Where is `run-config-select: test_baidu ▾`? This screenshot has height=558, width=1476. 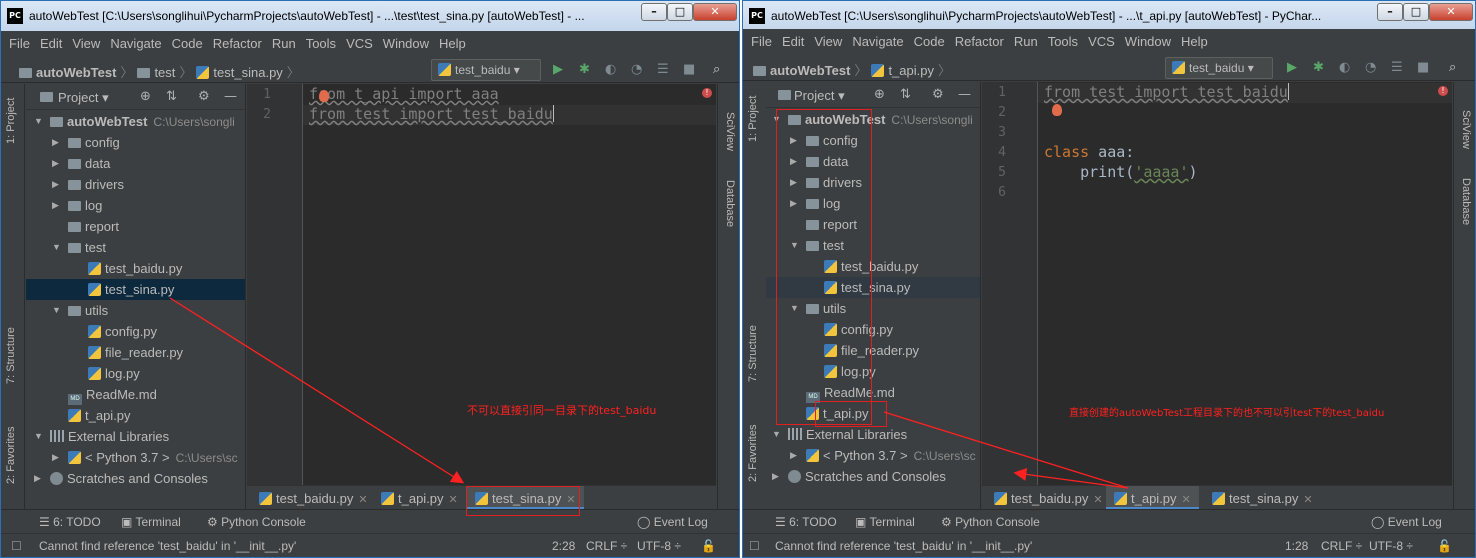
run-config-select: test_baidu ▾ is located at coordinates (1219, 68).